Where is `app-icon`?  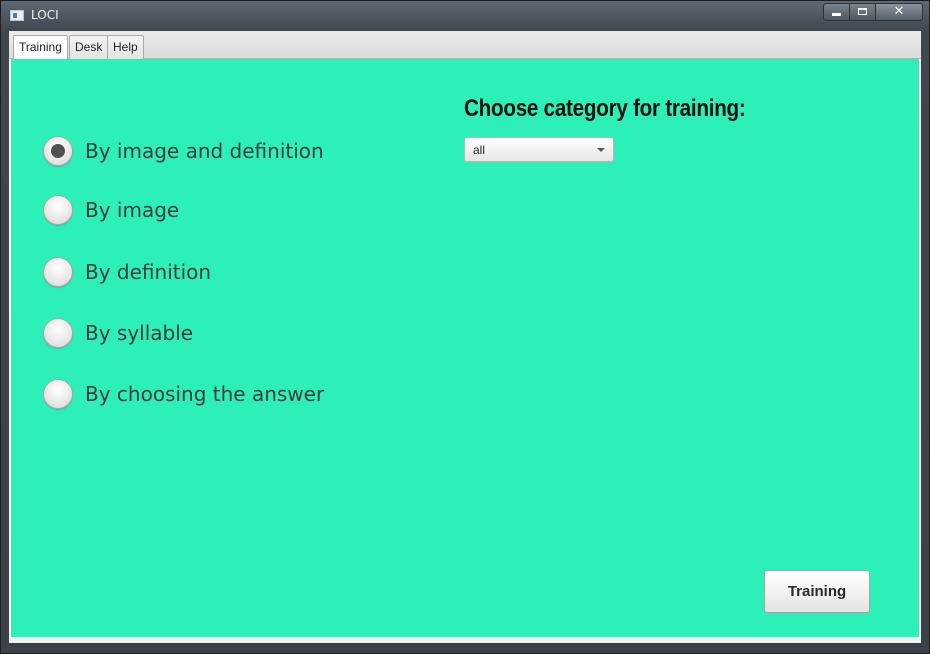
app-icon is located at coordinates (17, 15).